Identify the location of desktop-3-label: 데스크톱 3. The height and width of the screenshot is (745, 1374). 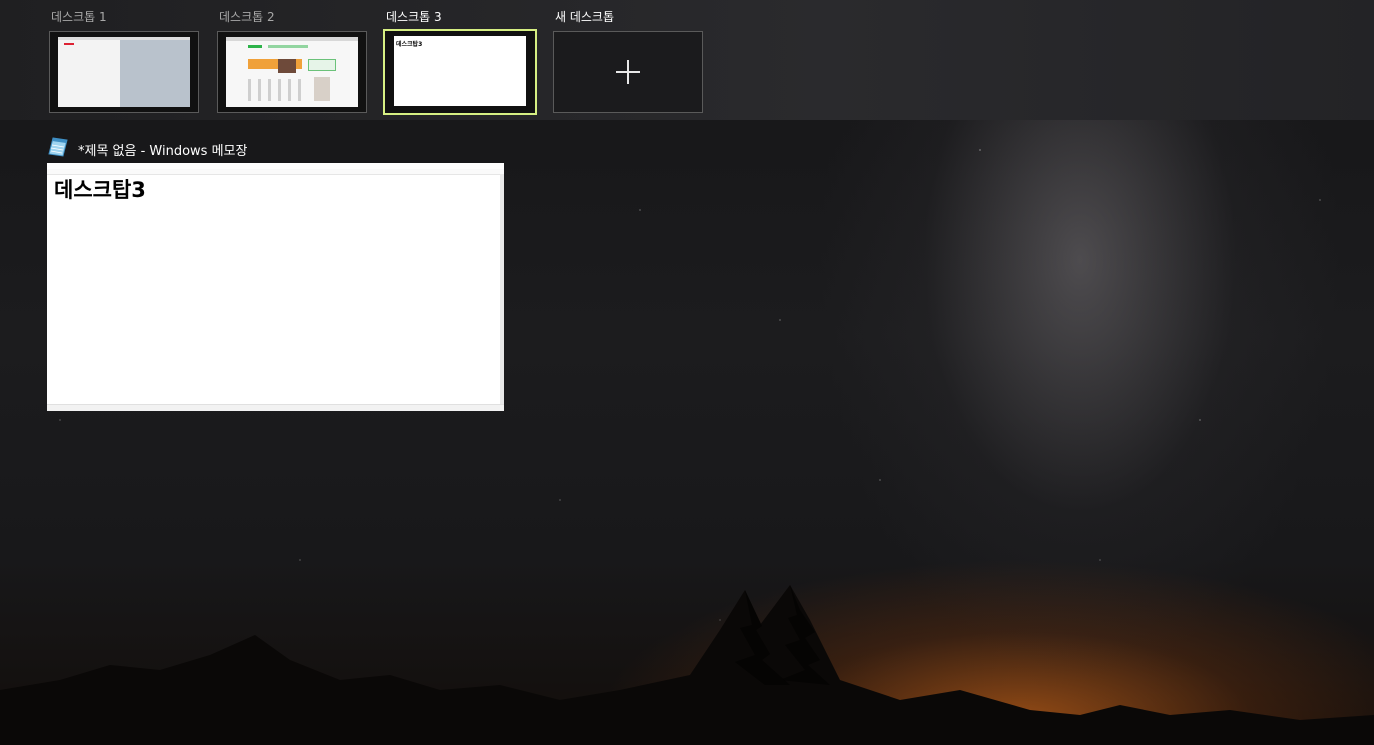
(414, 17).